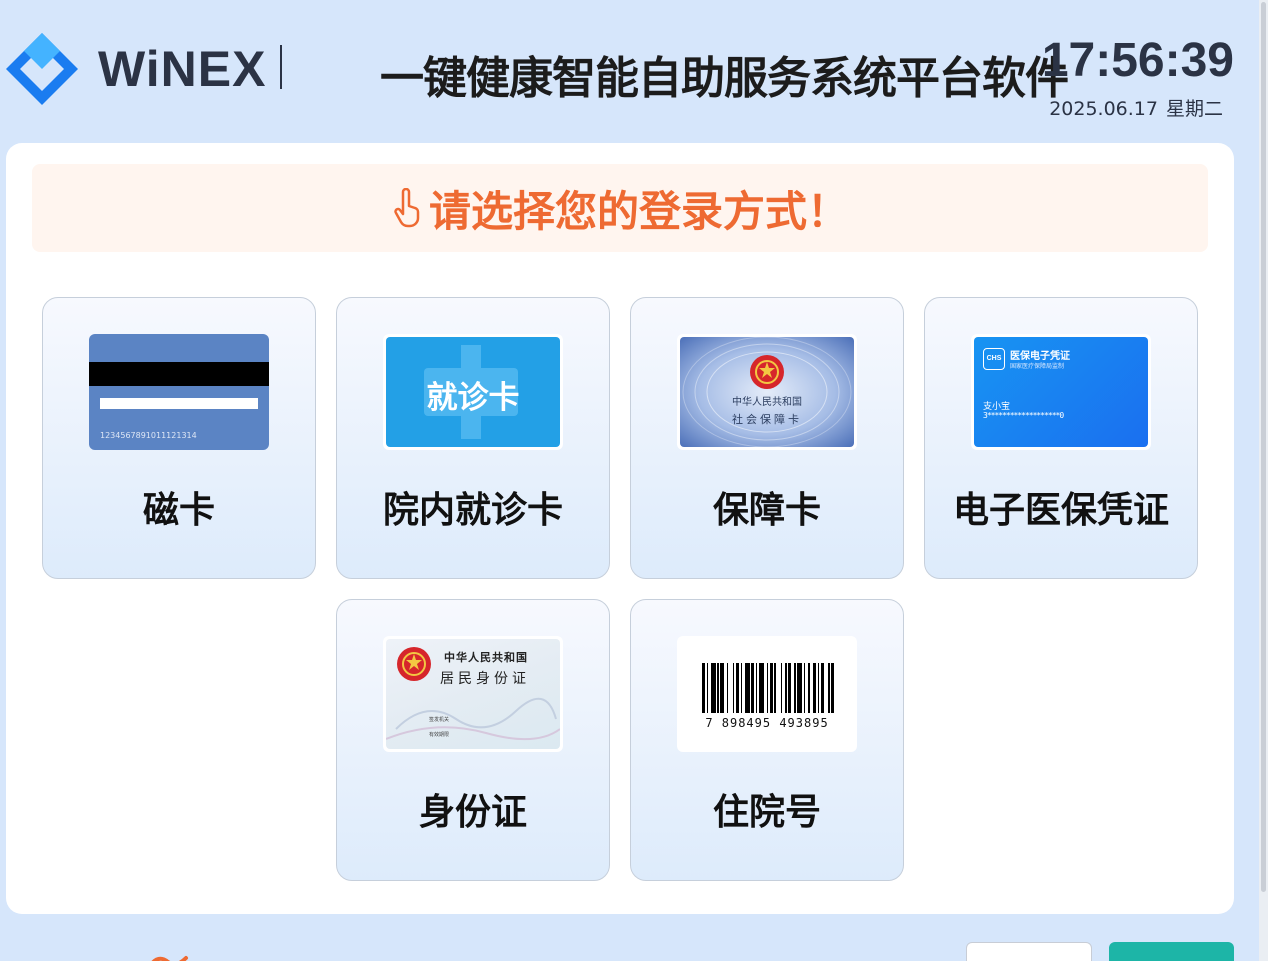  I want to click on barcode-bars, so click(769, 692).